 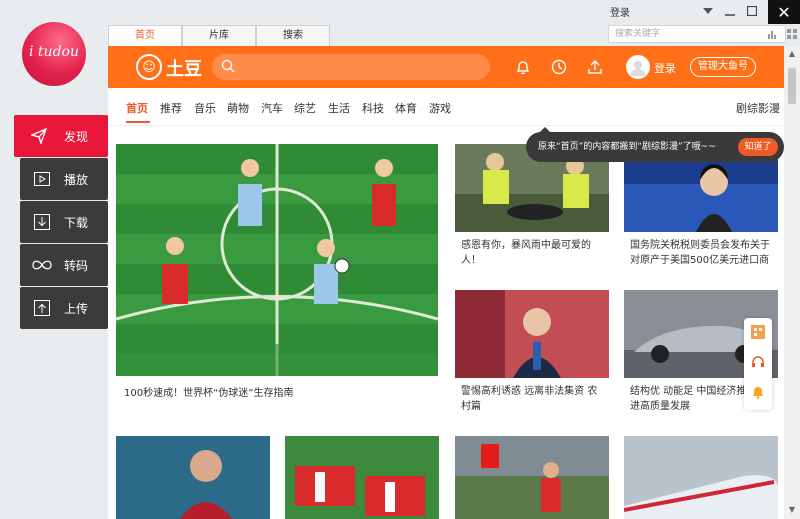 I want to click on rail-item-label: 发现, so click(x=76, y=136).